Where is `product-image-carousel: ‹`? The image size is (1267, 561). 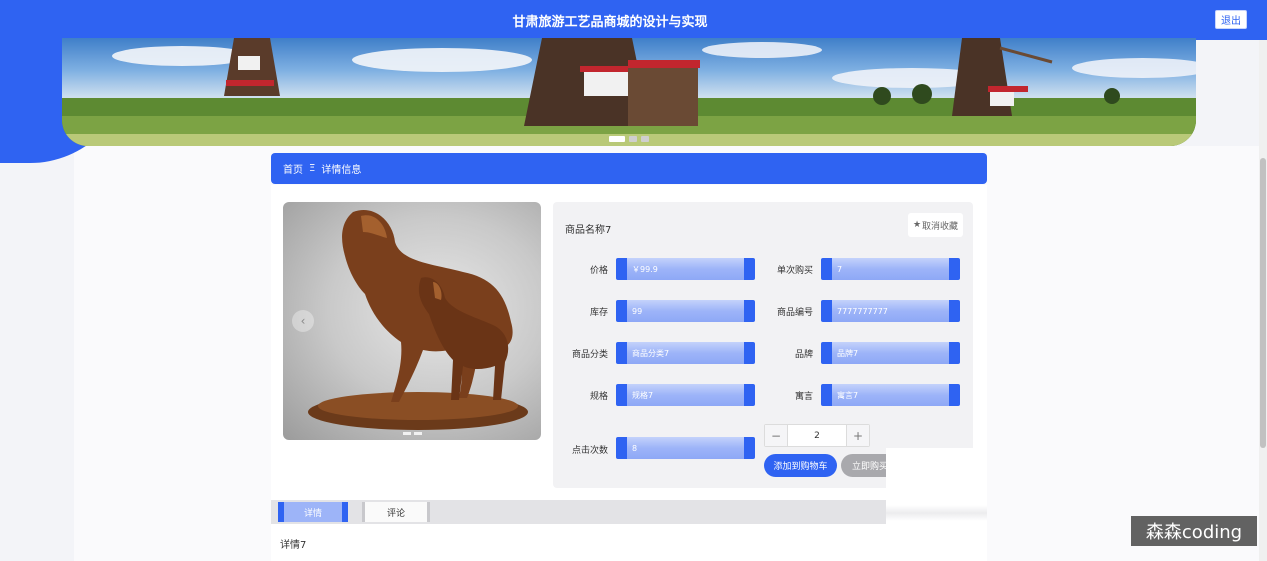 product-image-carousel: ‹ is located at coordinates (412, 321).